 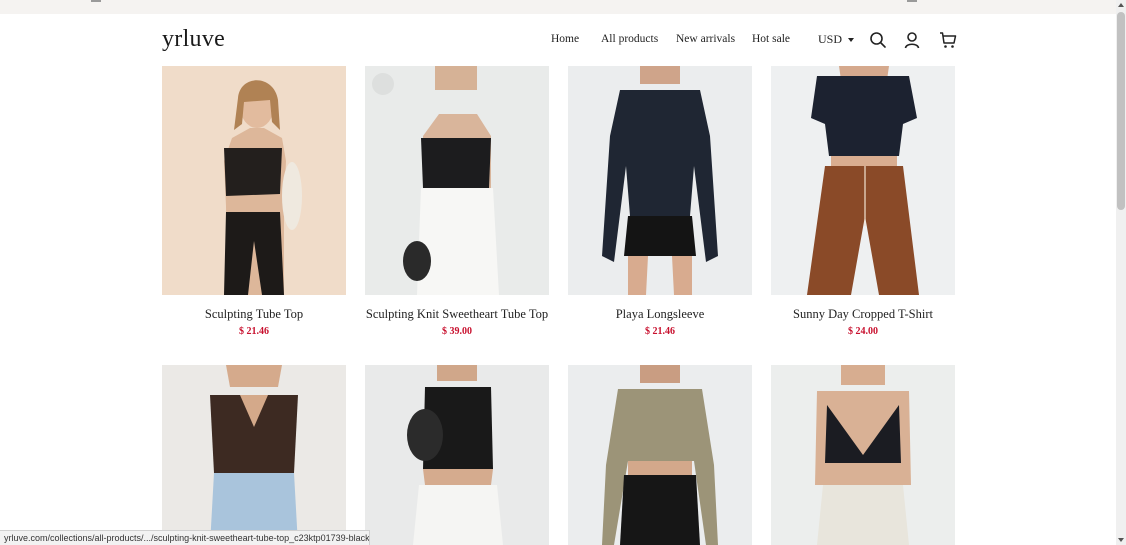 I want to click on product-price: $ 39.00, so click(x=457, y=331).